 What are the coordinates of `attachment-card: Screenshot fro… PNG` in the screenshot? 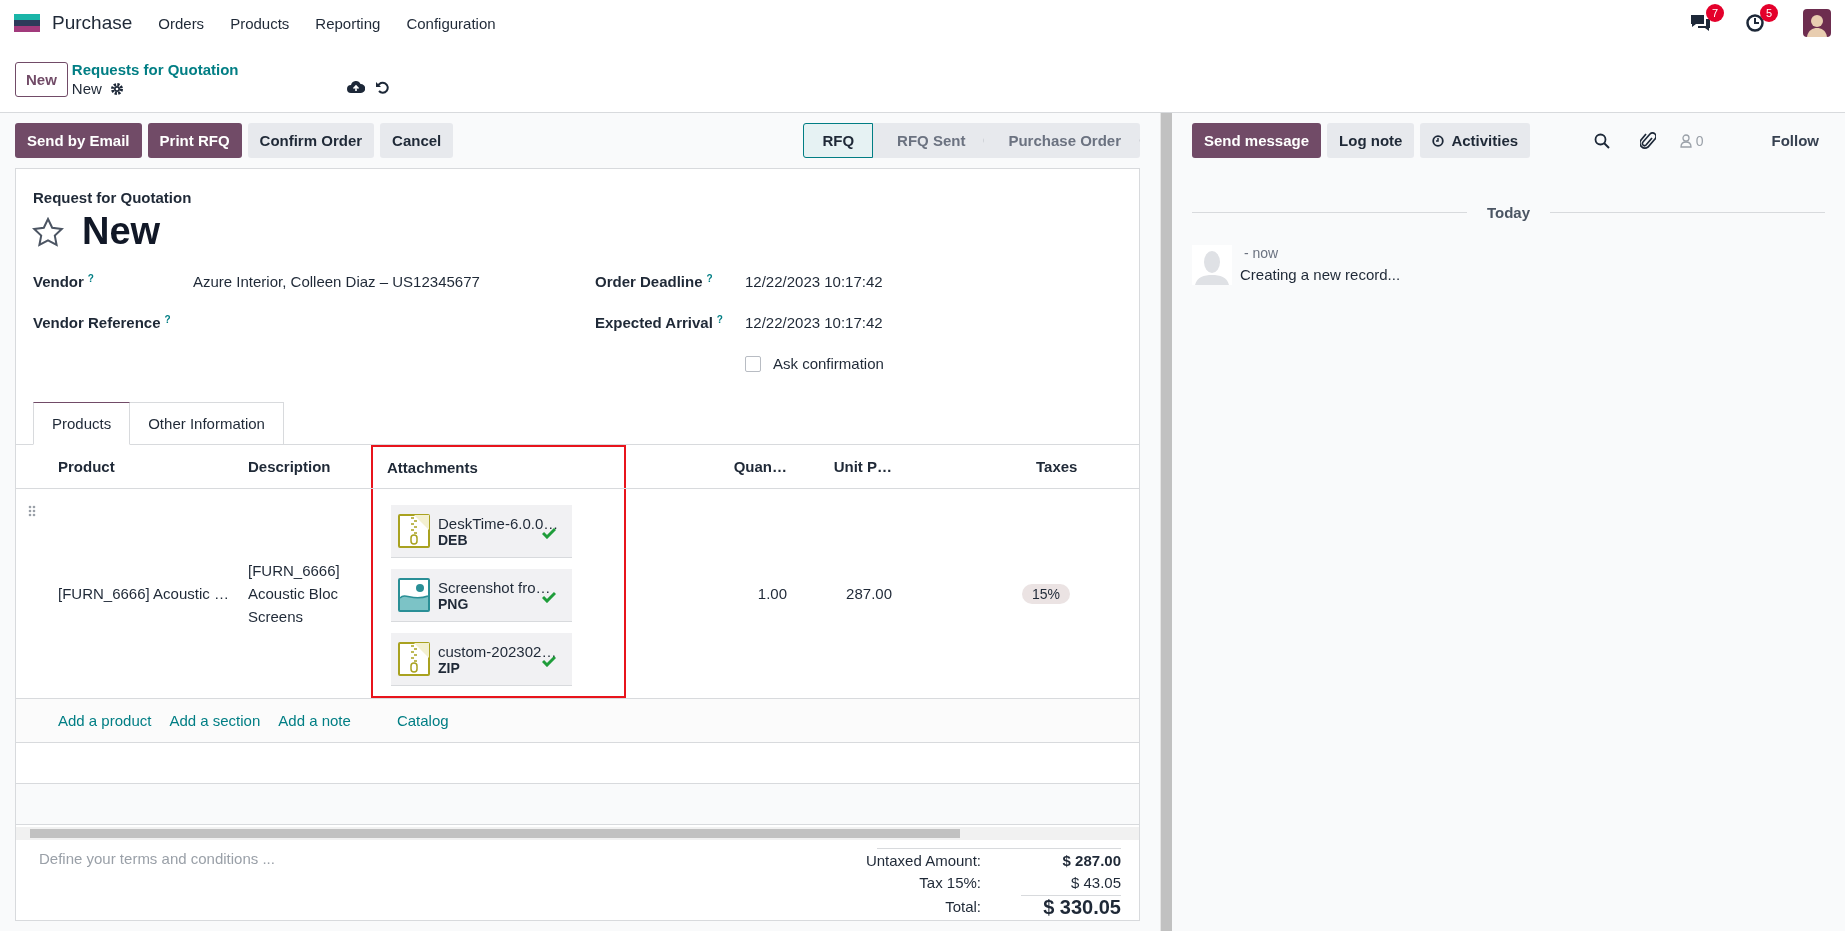 It's located at (481, 595).